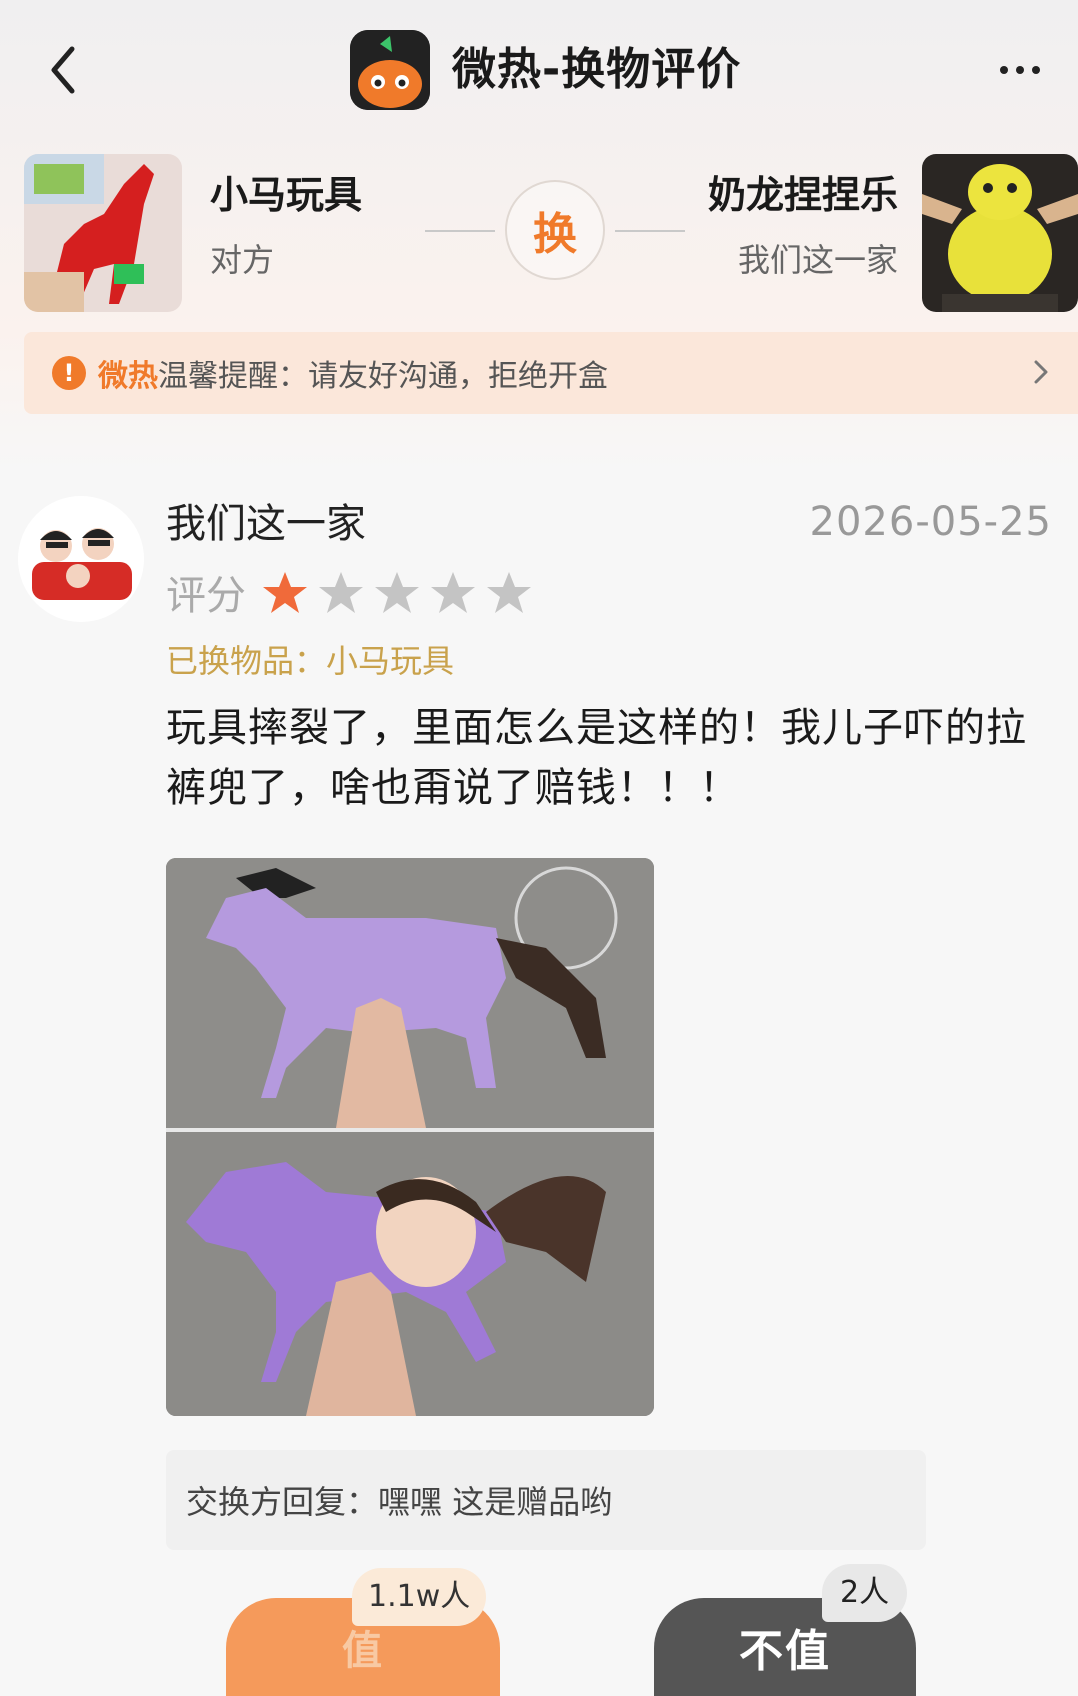 Image resolution: width=1078 pixels, height=1696 pixels. Describe the element at coordinates (930, 522) in the screenshot. I see `review-date: 2026-05-25` at that location.